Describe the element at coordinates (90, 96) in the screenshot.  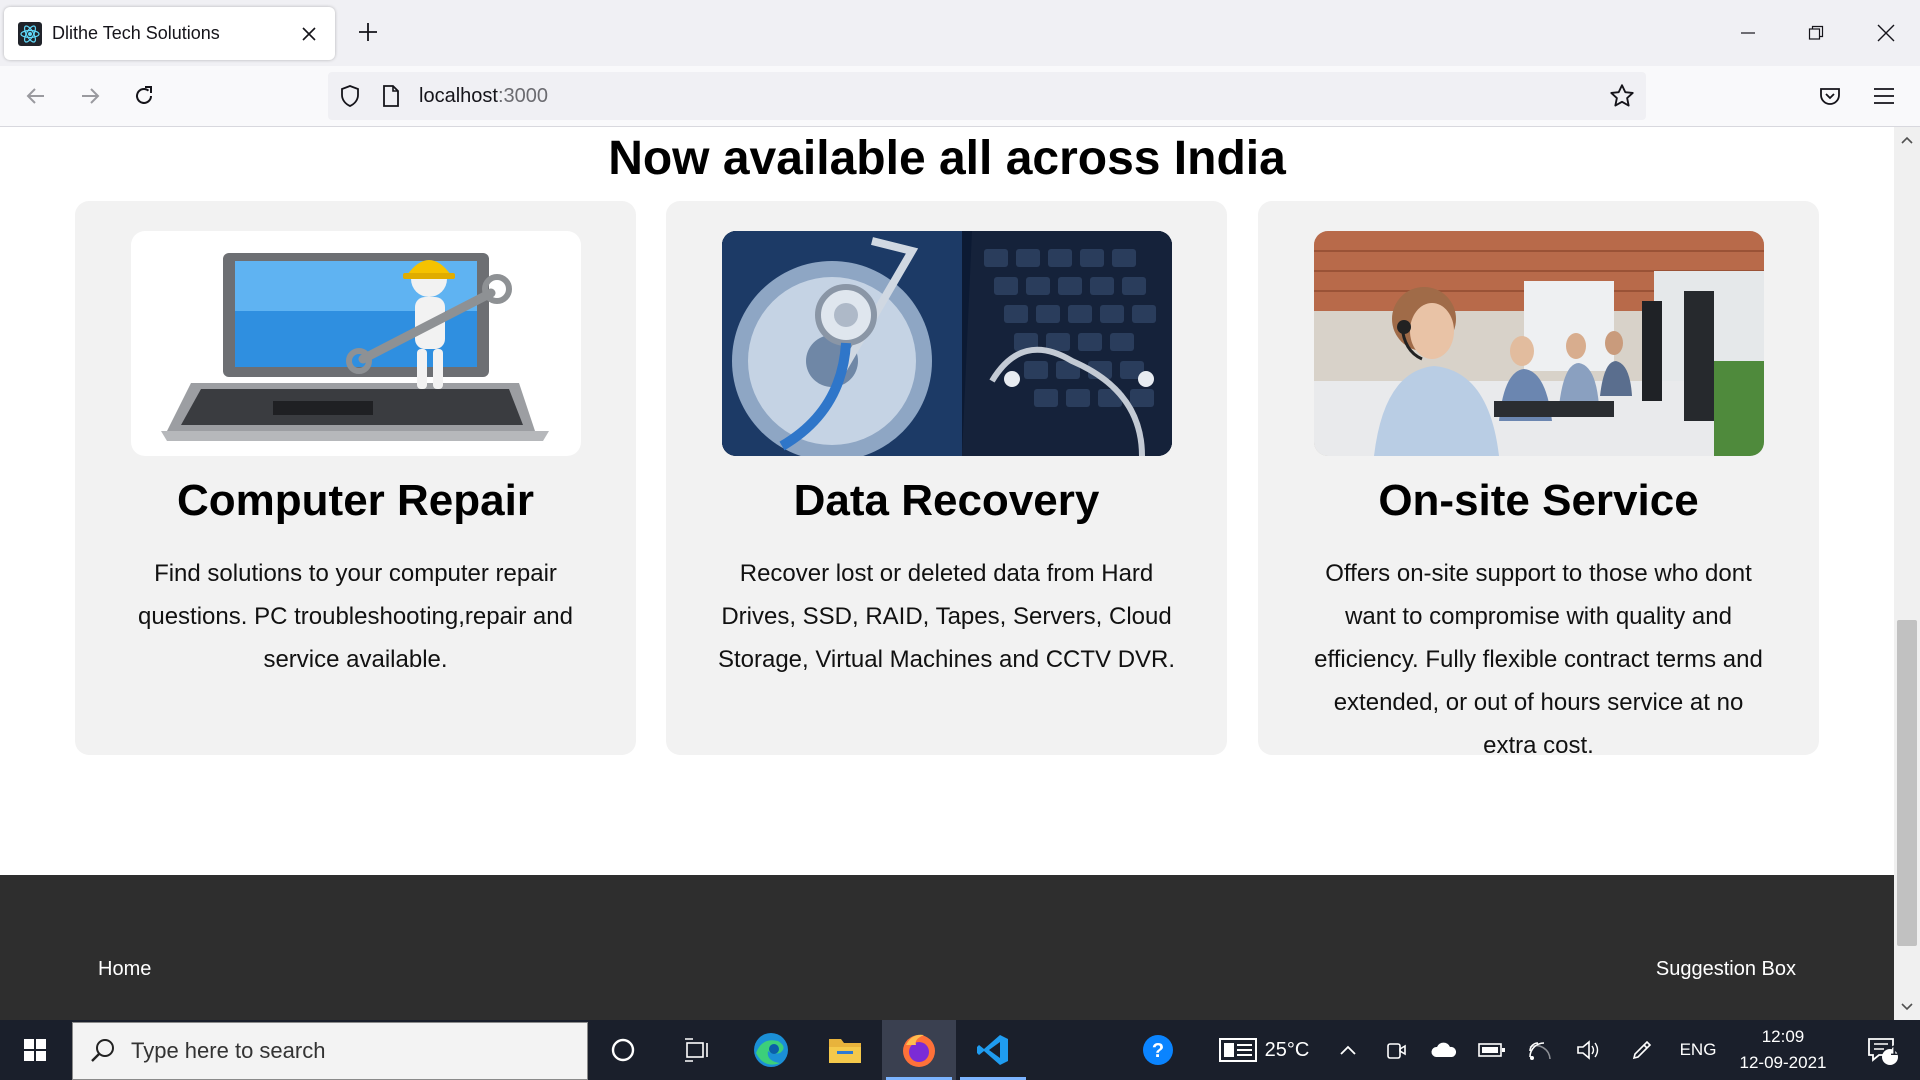
I see `forward-icon` at that location.